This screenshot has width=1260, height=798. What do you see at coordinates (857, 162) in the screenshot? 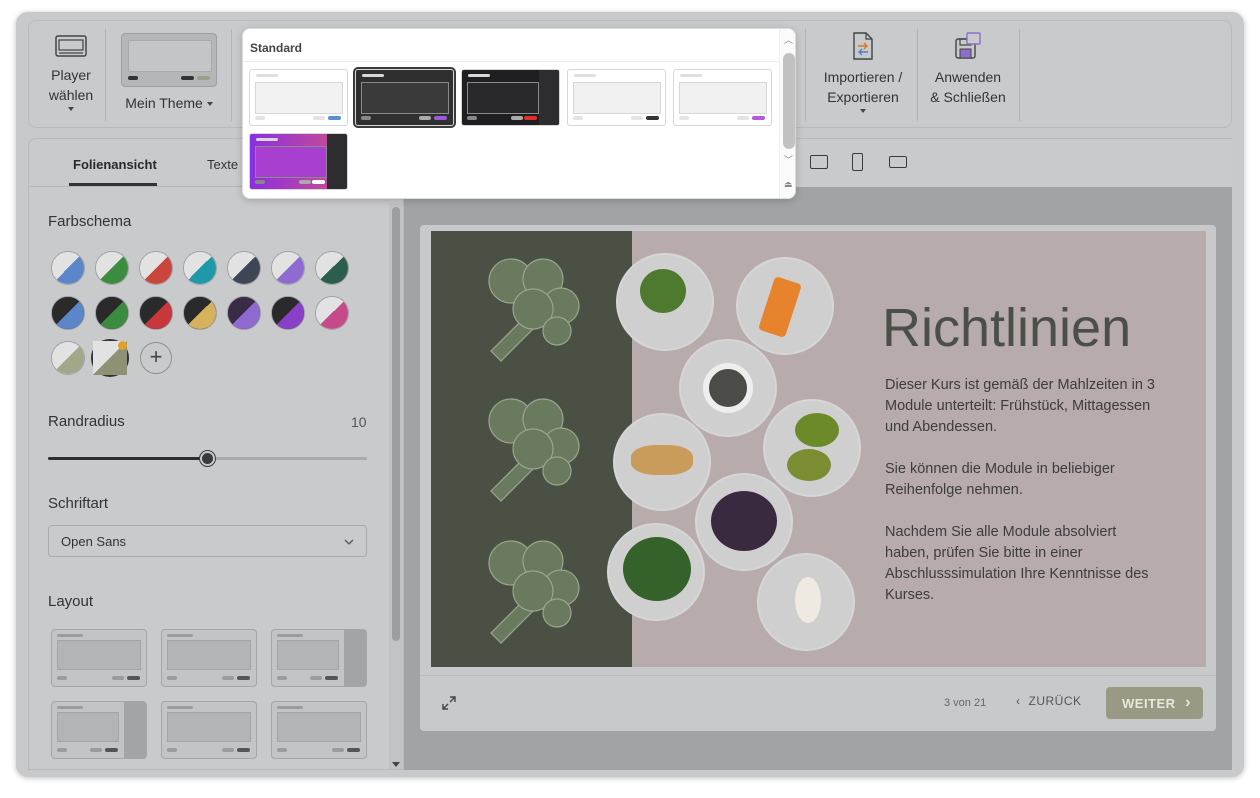
I see `mobile-portrait-view-icon` at bounding box center [857, 162].